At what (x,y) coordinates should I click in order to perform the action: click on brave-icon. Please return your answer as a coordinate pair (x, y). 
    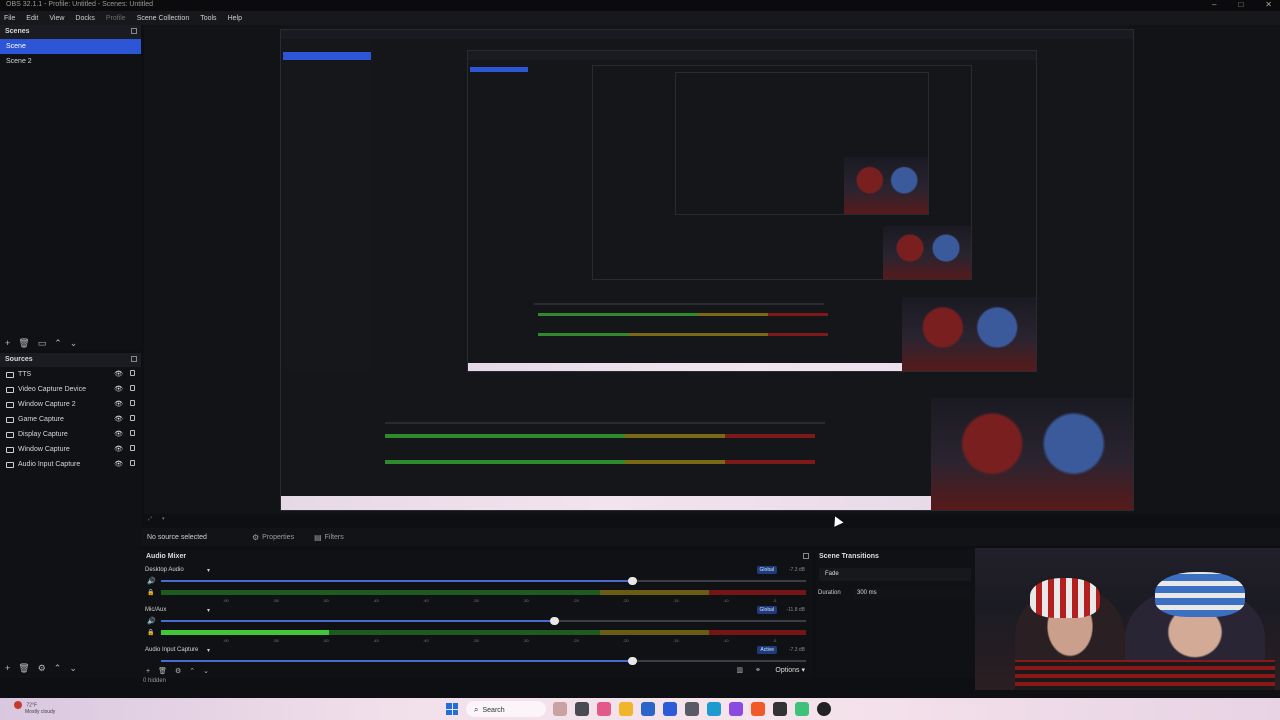
    Looking at the image, I should click on (758, 709).